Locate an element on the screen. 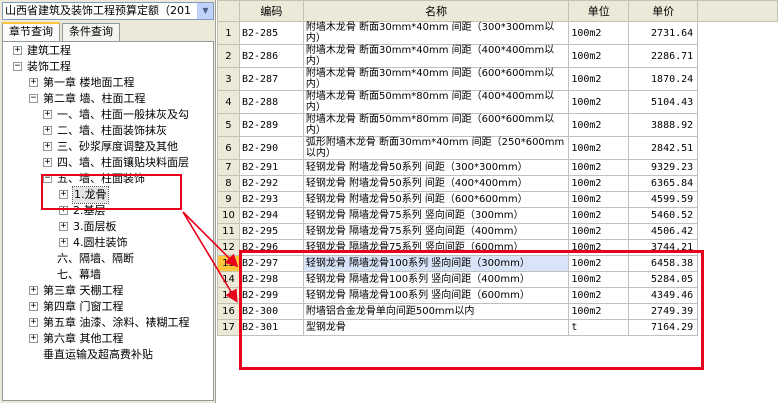 The width and height of the screenshot is (778, 403). tree-node: 七、幕墙 is located at coordinates (108, 275).